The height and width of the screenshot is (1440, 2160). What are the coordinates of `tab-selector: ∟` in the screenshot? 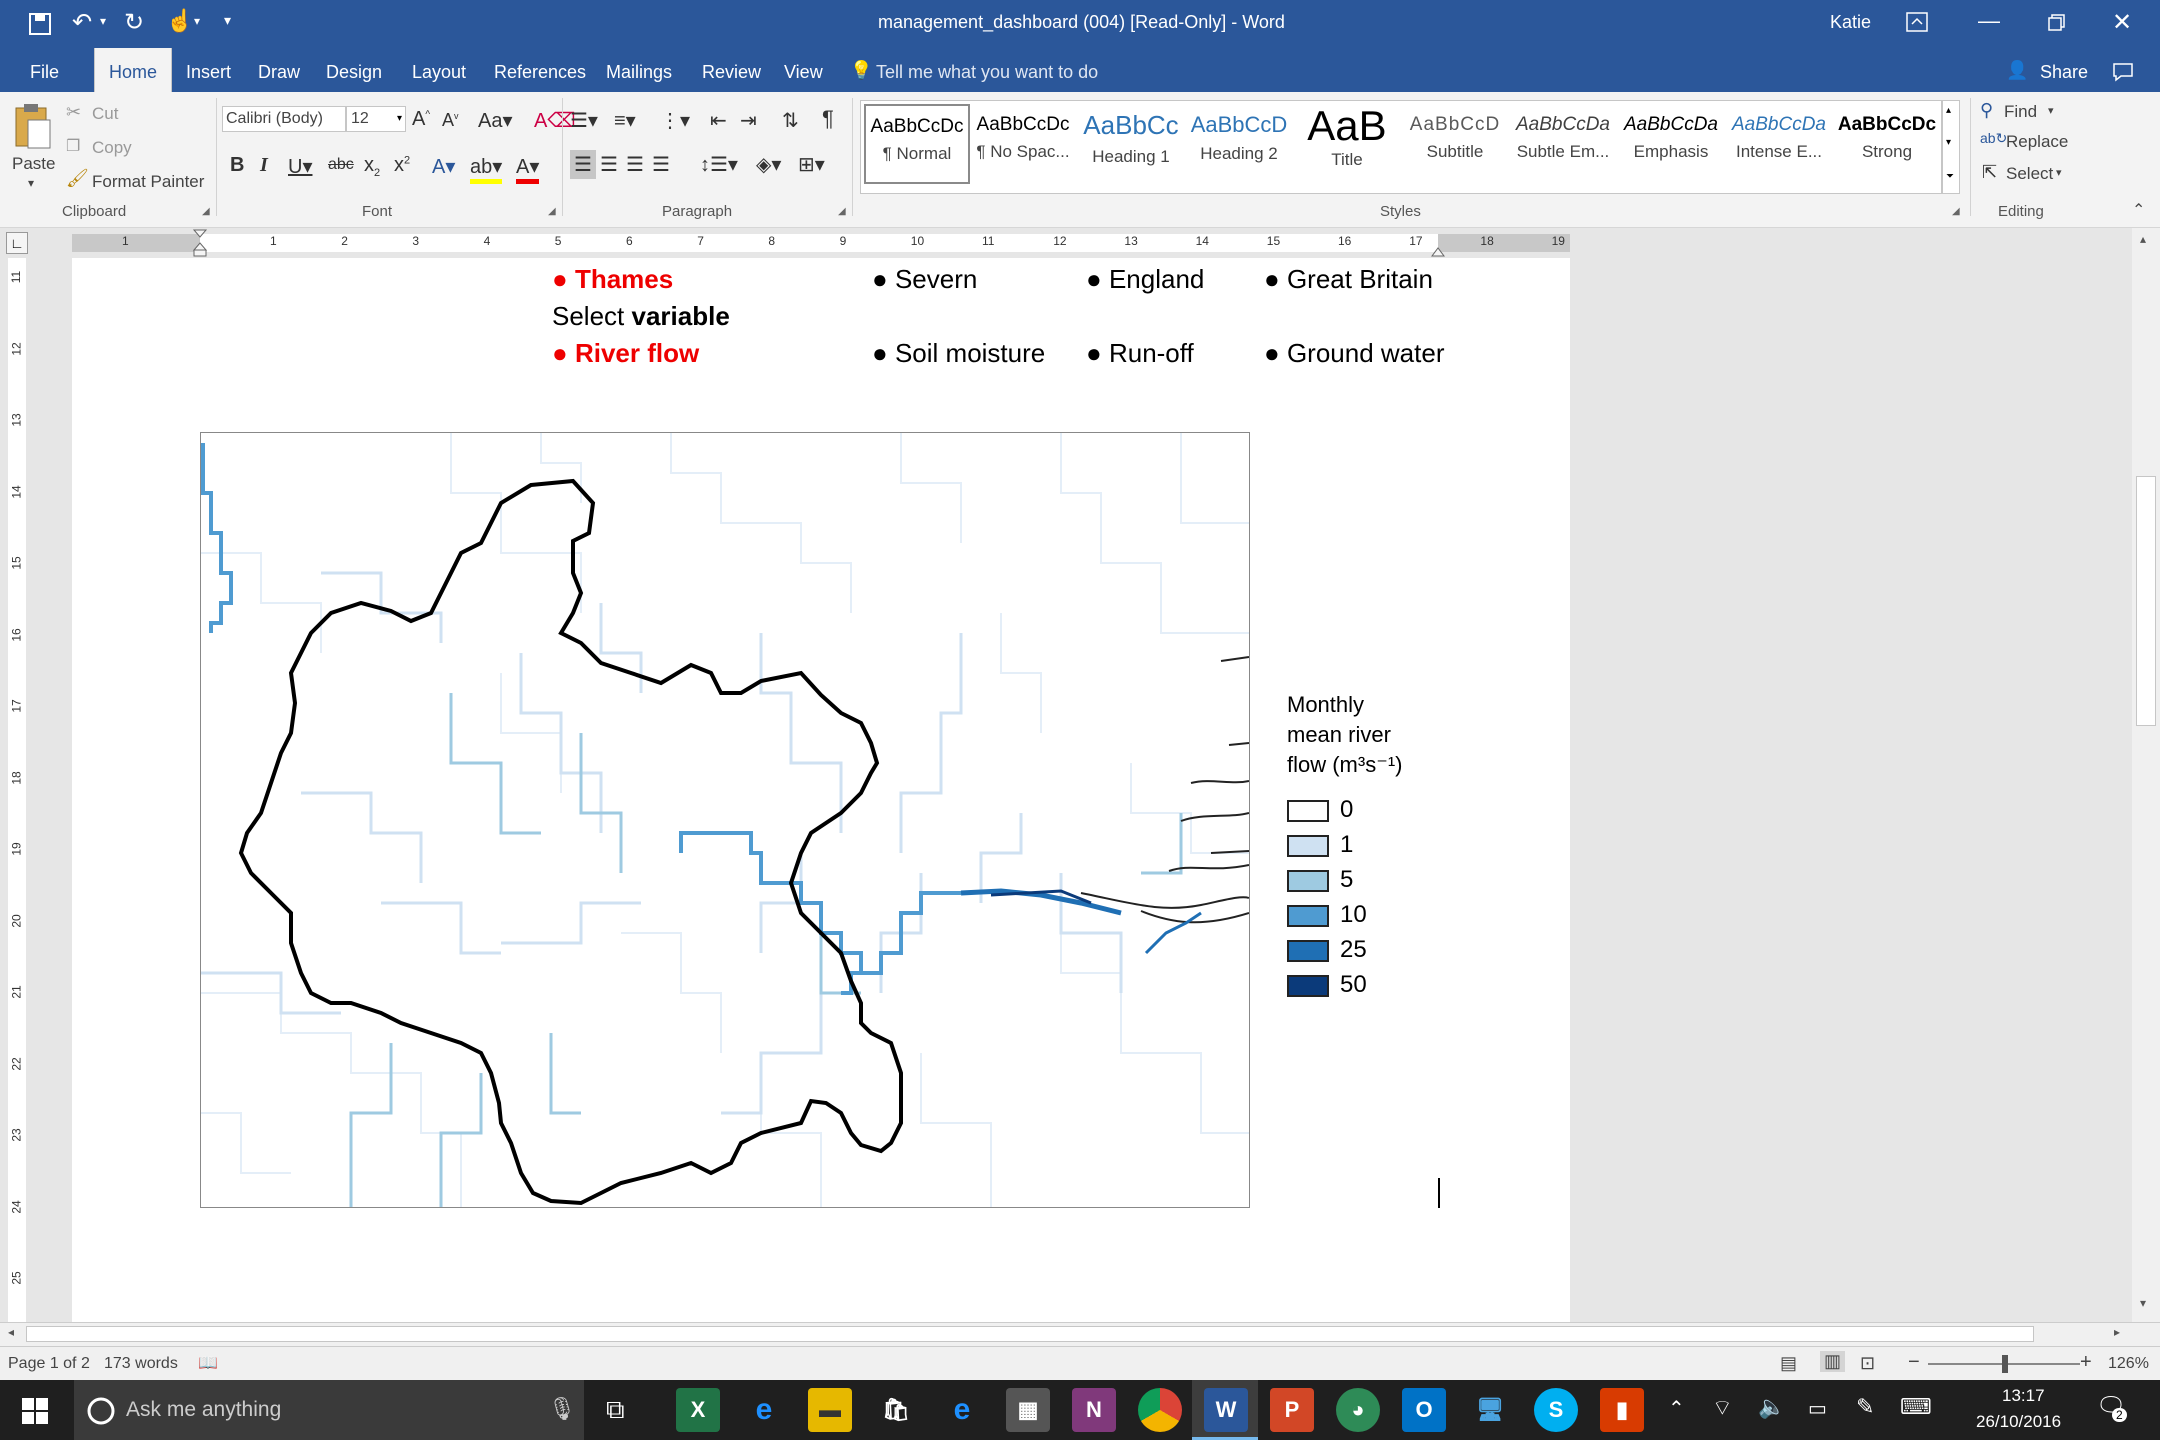 It's located at (17, 243).